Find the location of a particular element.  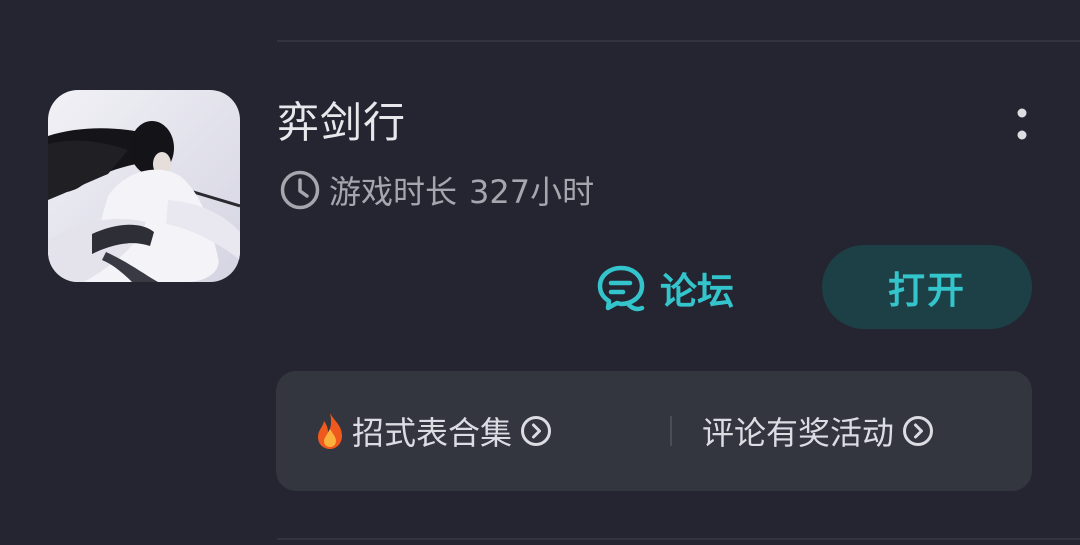

quick-link-move-list: 招式表合集 is located at coordinates (432, 431).